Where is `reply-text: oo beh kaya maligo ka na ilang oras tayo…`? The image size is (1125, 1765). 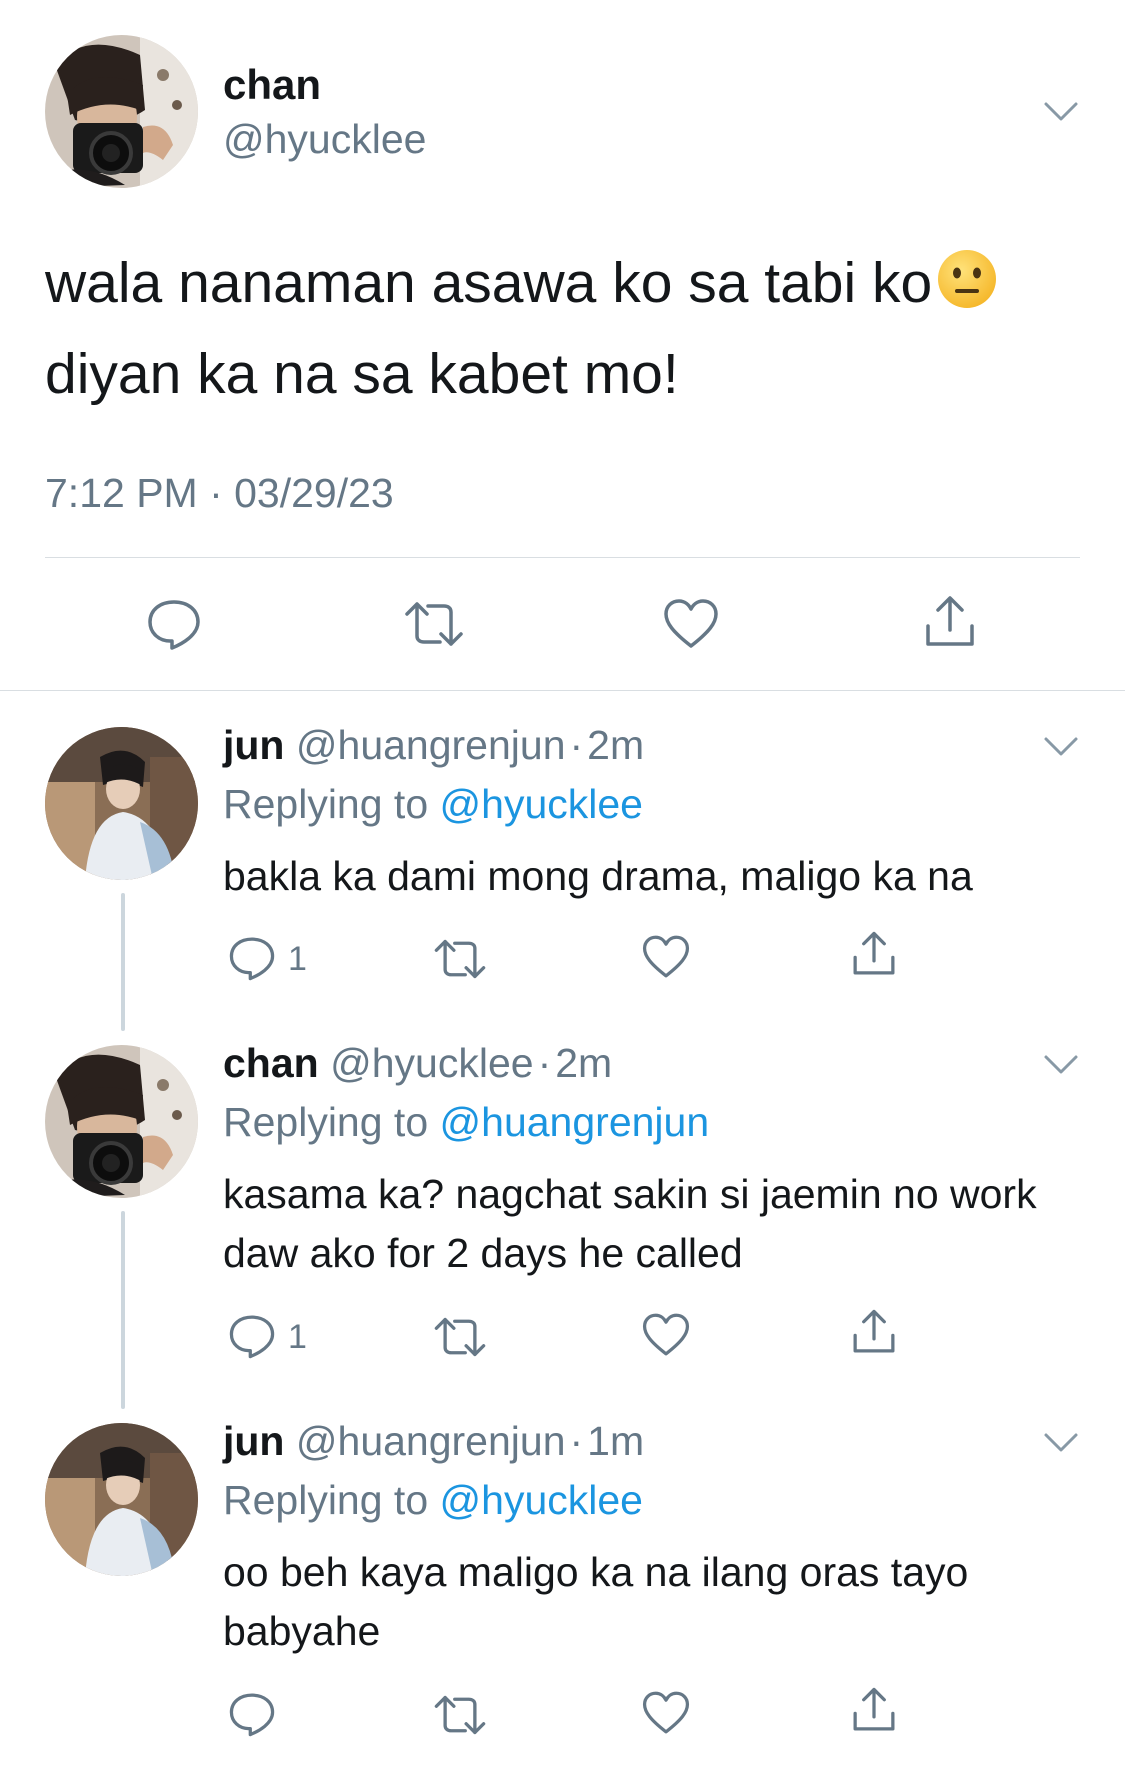
reply-text: oo beh kaya maligo ka na ilang oras tayo… is located at coordinates (596, 1601).